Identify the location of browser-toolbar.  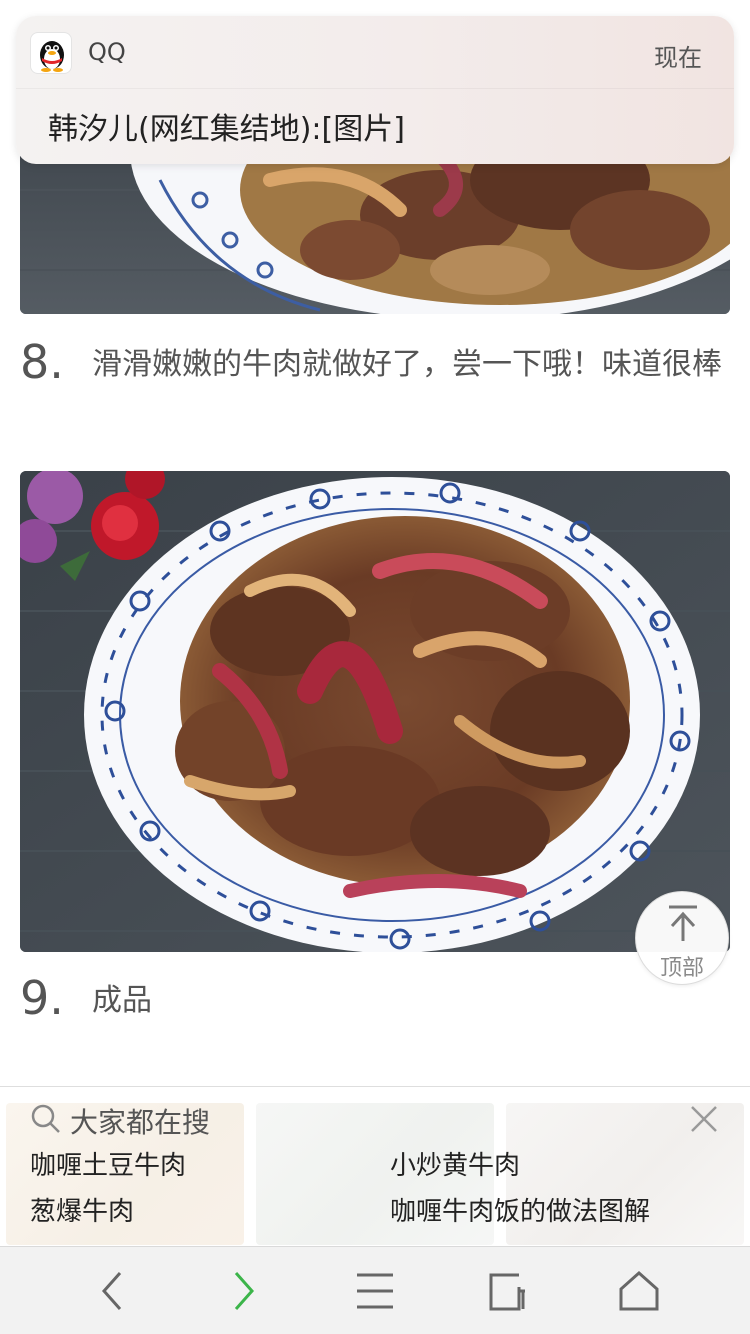
(375, 1290).